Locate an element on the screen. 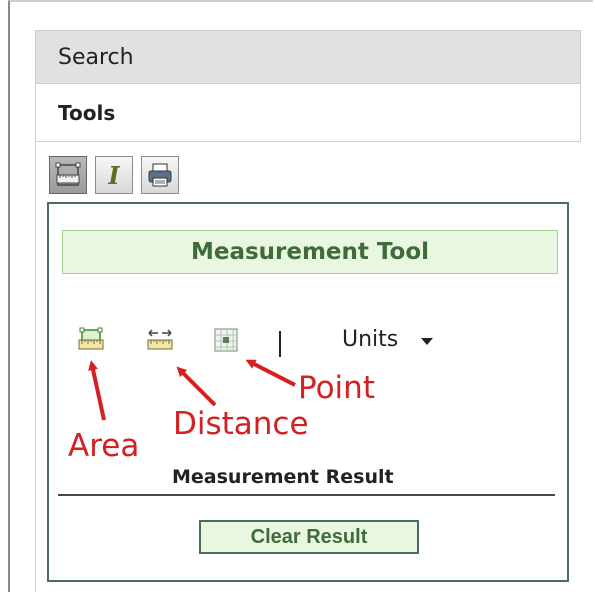 This screenshot has height=594, width=595. clear-result-button: Clear Result is located at coordinates (309, 537).